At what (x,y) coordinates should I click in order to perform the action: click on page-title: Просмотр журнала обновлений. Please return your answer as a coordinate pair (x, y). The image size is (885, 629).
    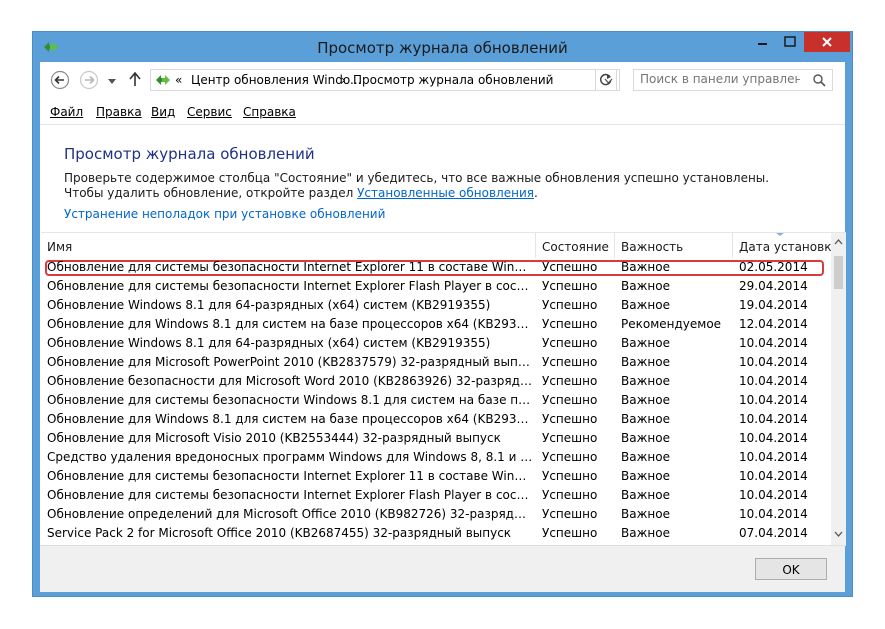
    Looking at the image, I should click on (189, 154).